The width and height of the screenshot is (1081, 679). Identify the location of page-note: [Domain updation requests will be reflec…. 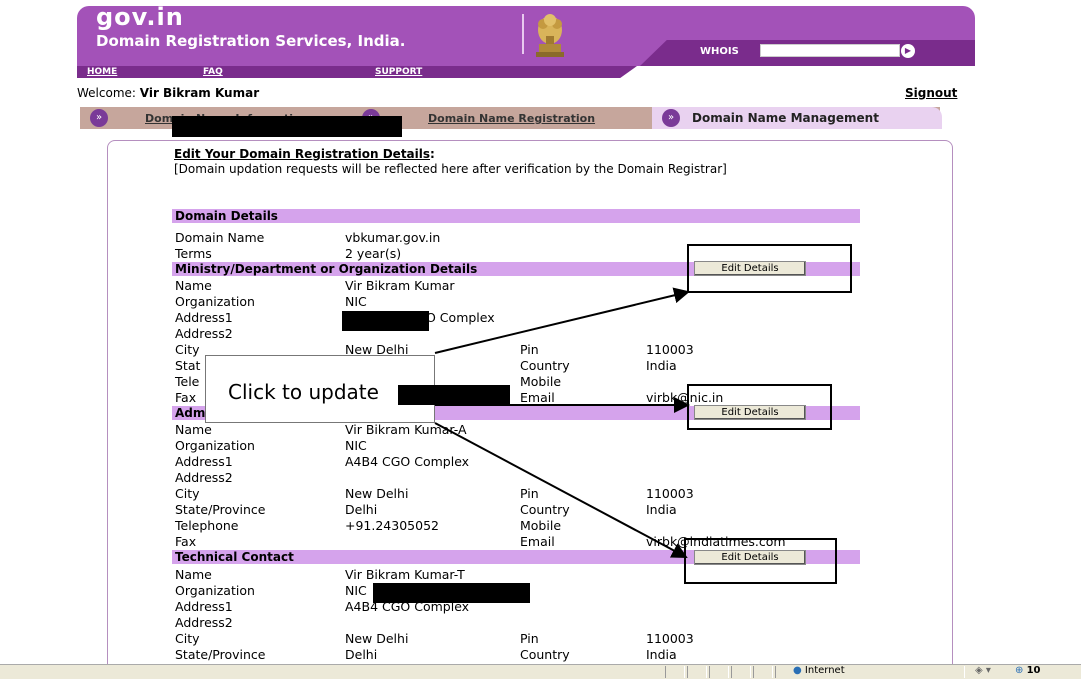
(450, 169).